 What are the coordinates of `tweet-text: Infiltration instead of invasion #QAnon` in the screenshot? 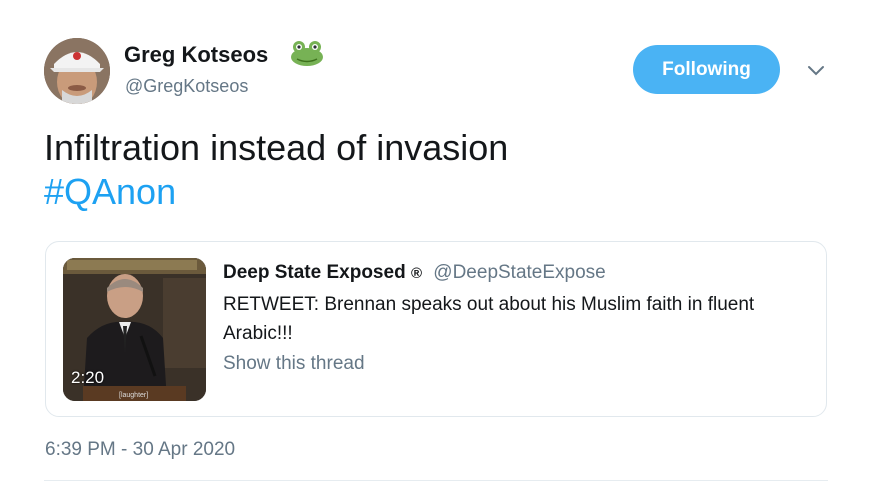 It's located at (276, 170).